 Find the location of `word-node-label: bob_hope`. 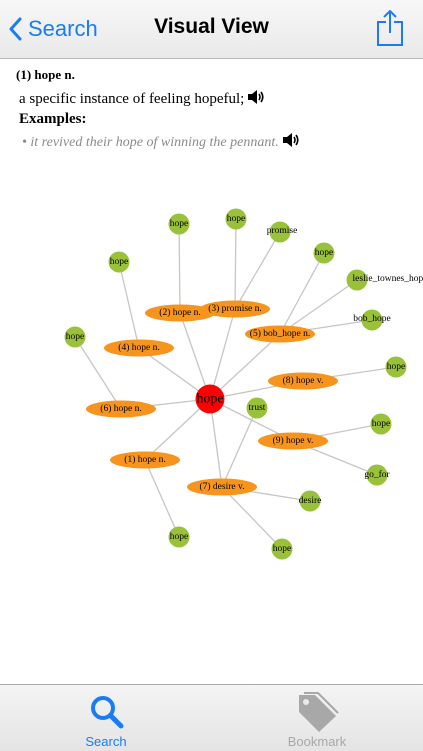

word-node-label: bob_hope is located at coordinates (371, 319).